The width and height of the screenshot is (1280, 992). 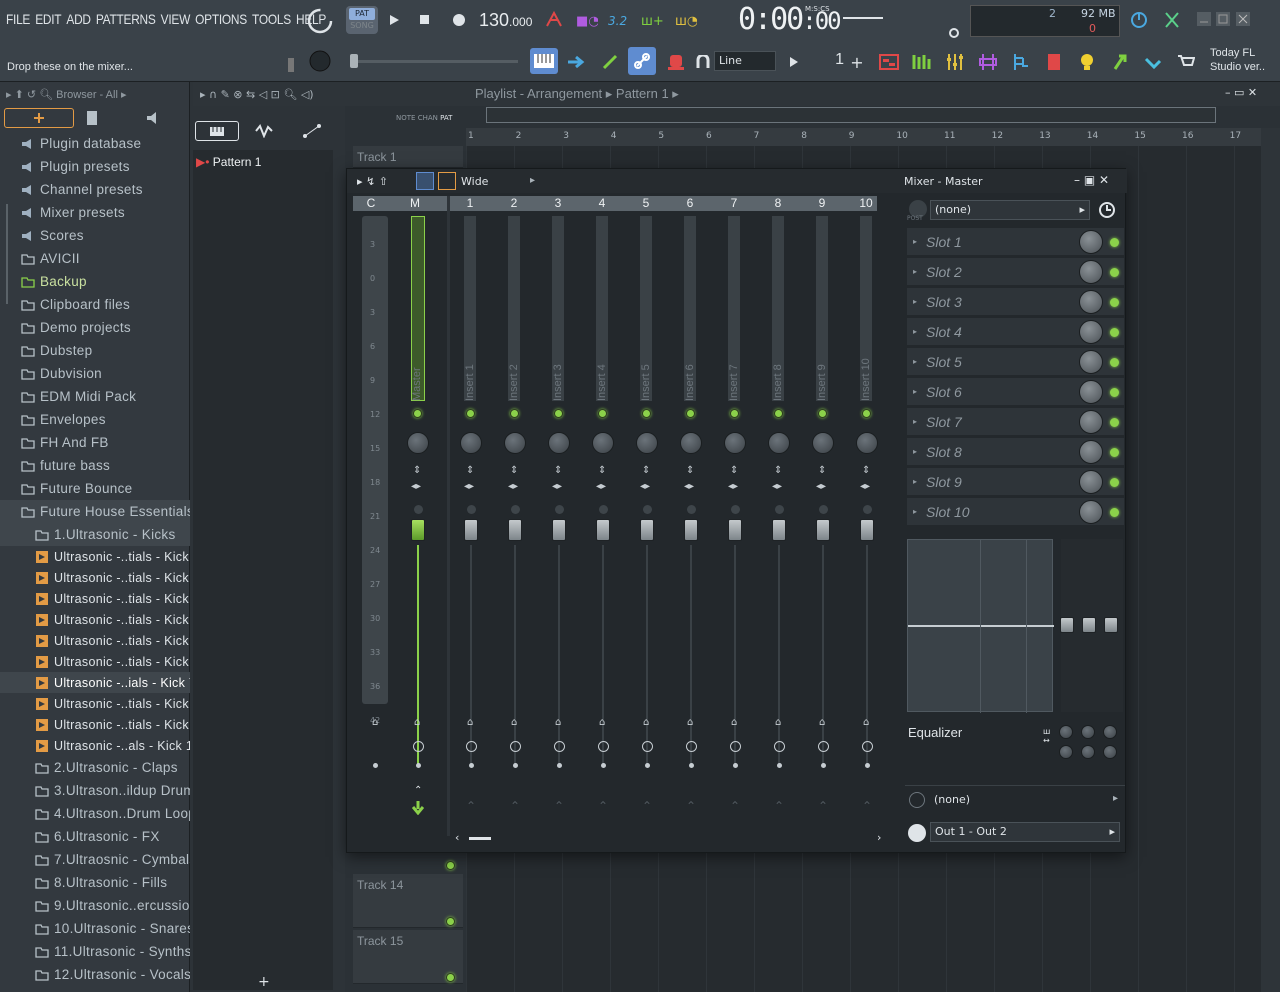 I want to click on magnet-icon, so click(x=703, y=62).